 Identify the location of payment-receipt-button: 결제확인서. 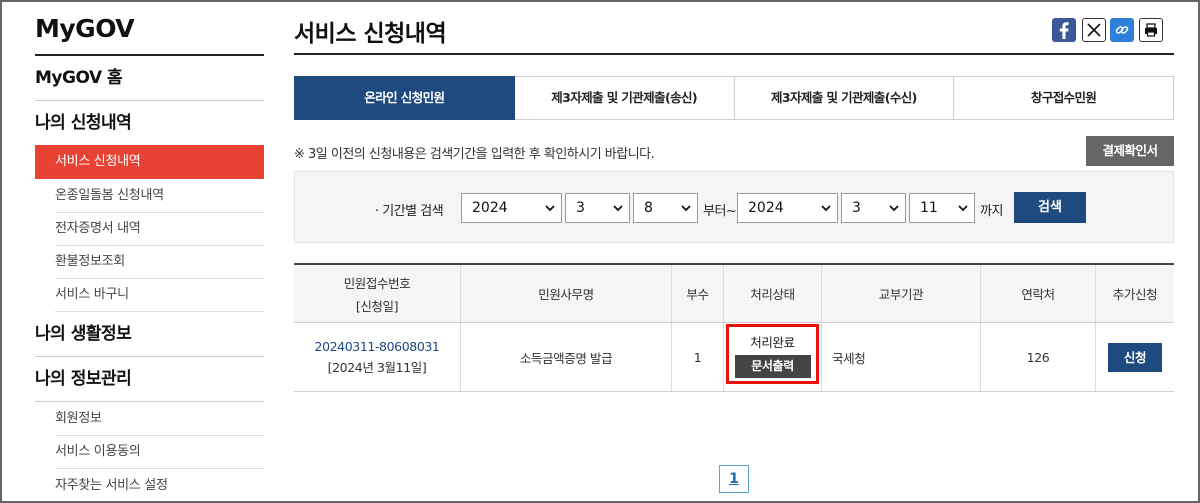
(1130, 151).